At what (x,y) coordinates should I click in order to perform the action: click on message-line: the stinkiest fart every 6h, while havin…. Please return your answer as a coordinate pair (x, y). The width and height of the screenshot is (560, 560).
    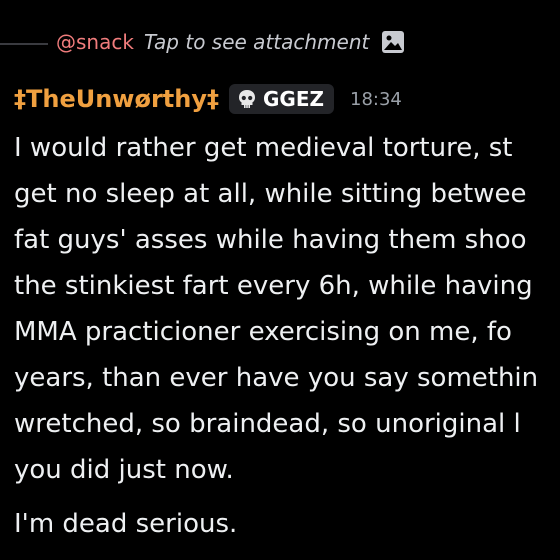
    Looking at the image, I should click on (273, 286).